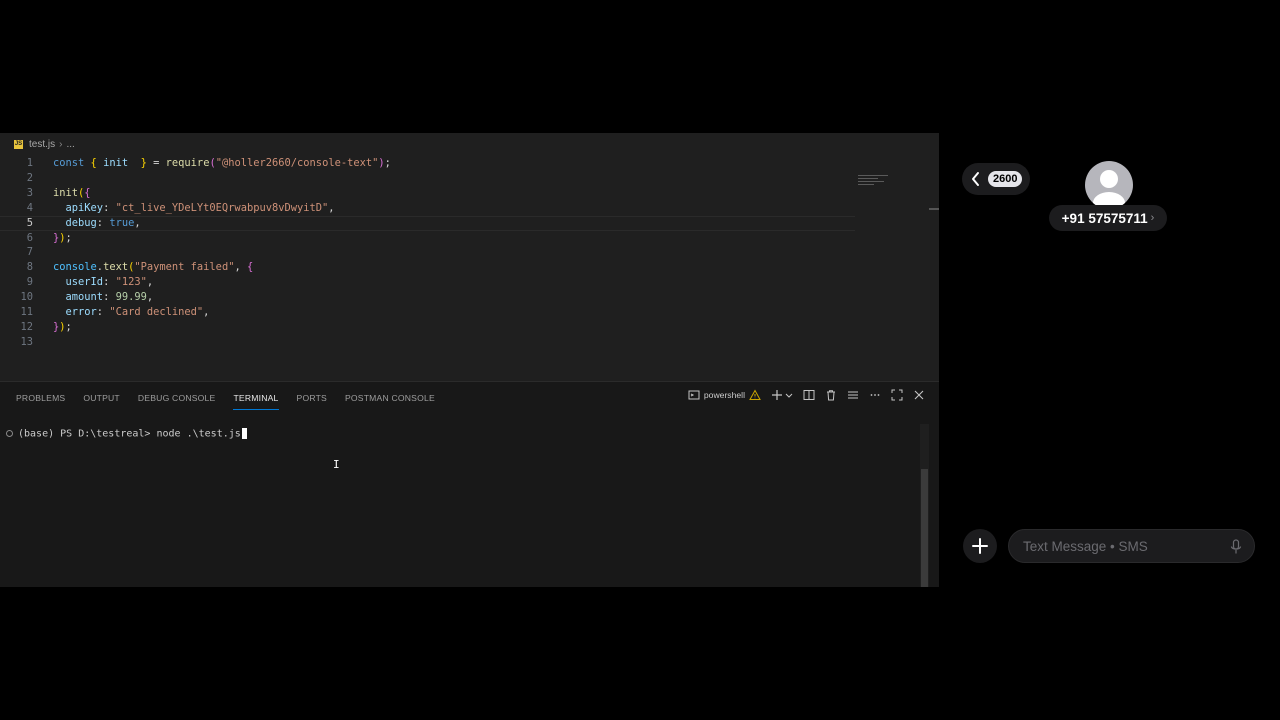 The width and height of the screenshot is (1280, 720). Describe the element at coordinates (244, 433) in the screenshot. I see `terminal-cursor` at that location.